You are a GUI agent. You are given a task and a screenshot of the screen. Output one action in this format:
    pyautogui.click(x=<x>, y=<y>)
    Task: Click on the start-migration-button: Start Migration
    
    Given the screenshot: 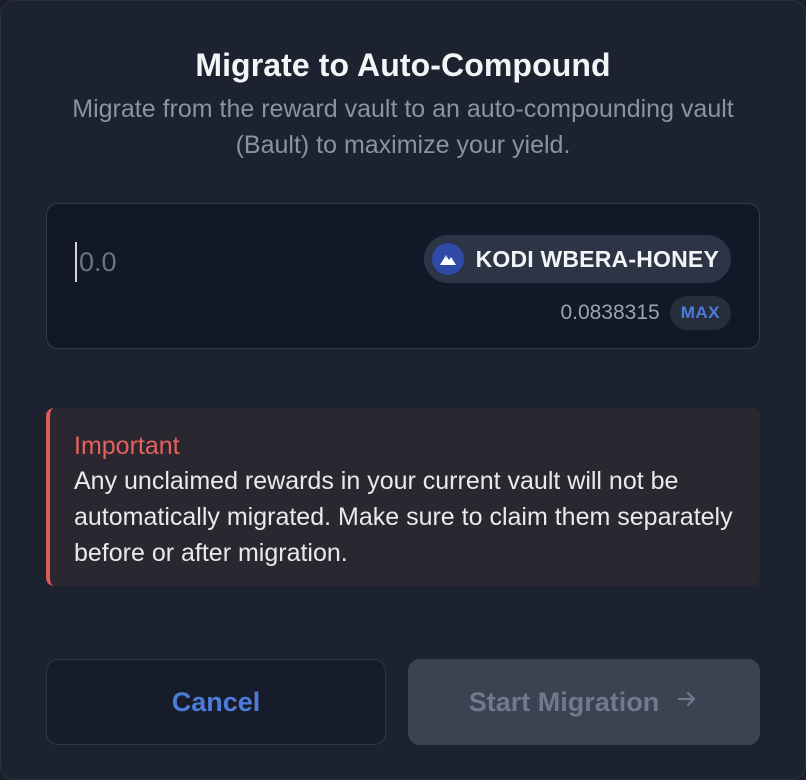 What is the action you would take?
    pyautogui.click(x=584, y=702)
    